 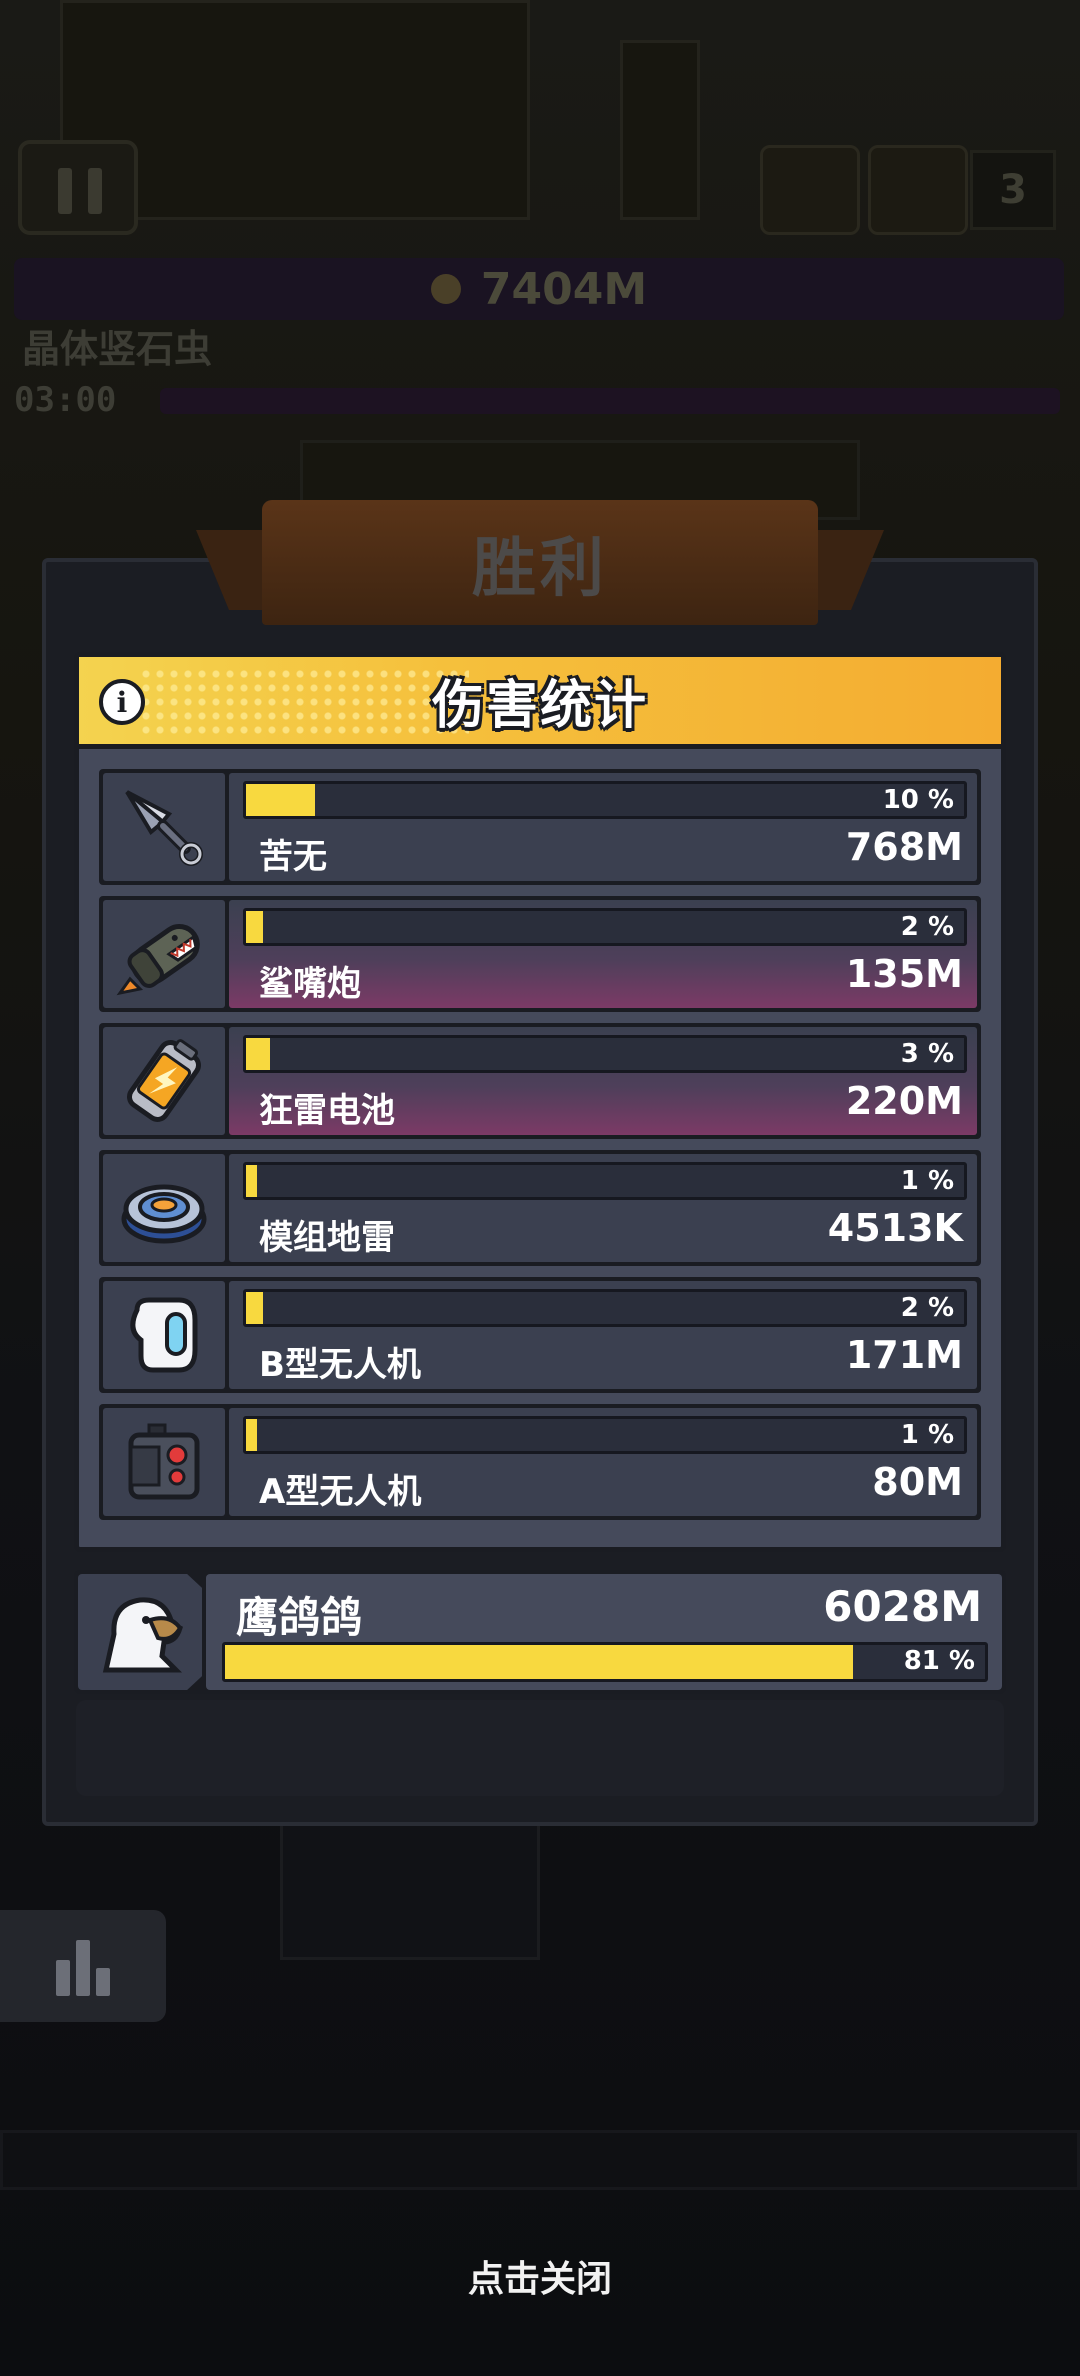 I want to click on eagle-avatar-icon, so click(x=140, y=1632).